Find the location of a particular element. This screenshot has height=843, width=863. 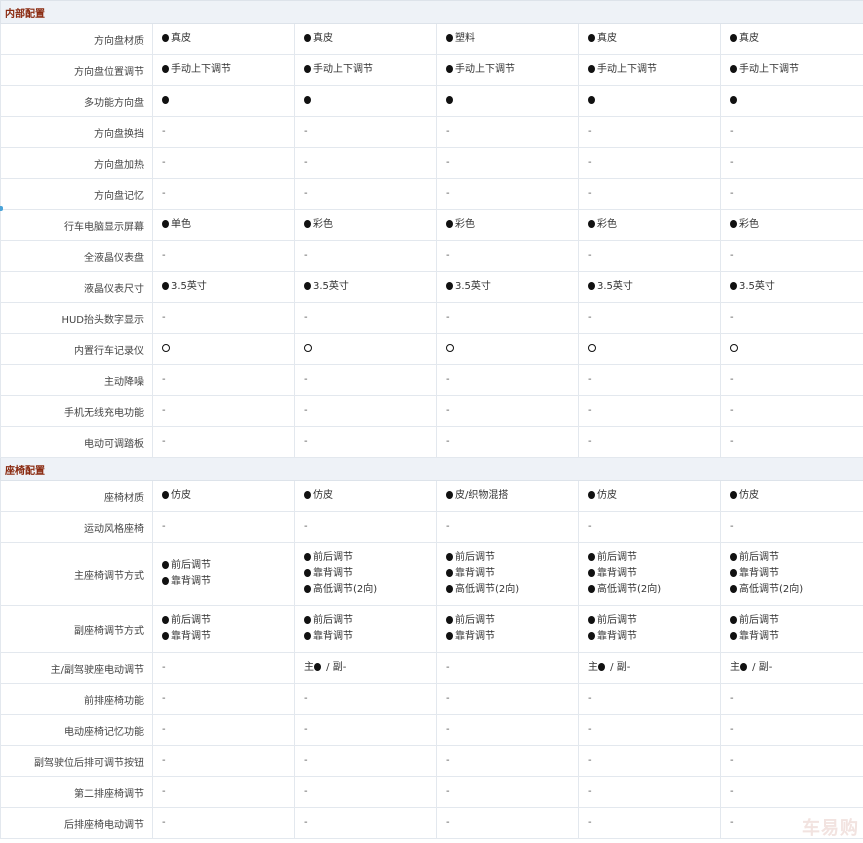

spec-label: 方向盘位置调节 is located at coordinates (76, 70).